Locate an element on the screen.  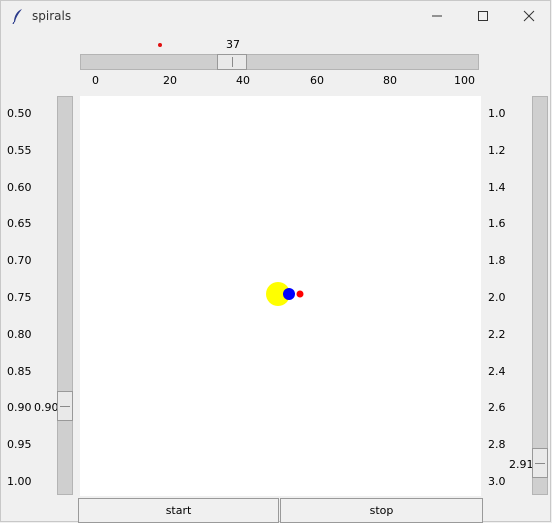
maximize-button is located at coordinates (483, 16).